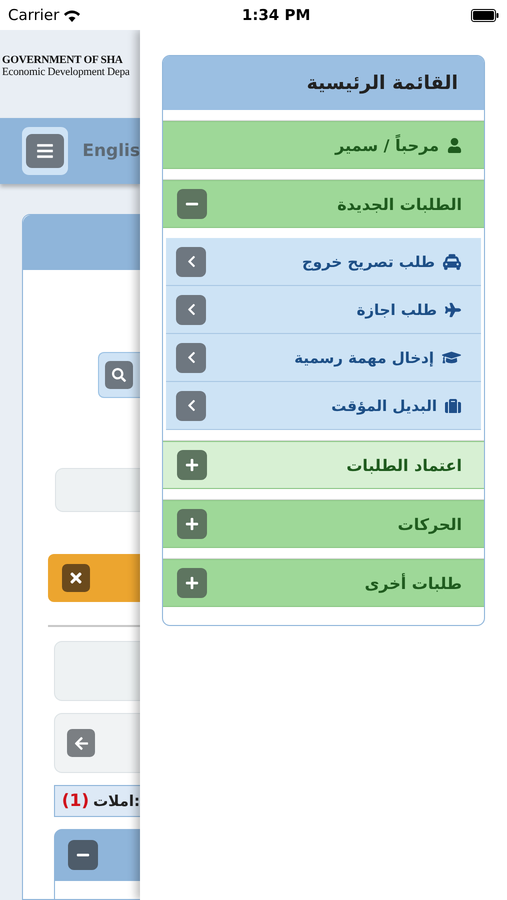 The height and width of the screenshot is (900, 507). Describe the element at coordinates (323, 406) in the screenshot. I see `submenu-item: البديل المؤقت` at that location.